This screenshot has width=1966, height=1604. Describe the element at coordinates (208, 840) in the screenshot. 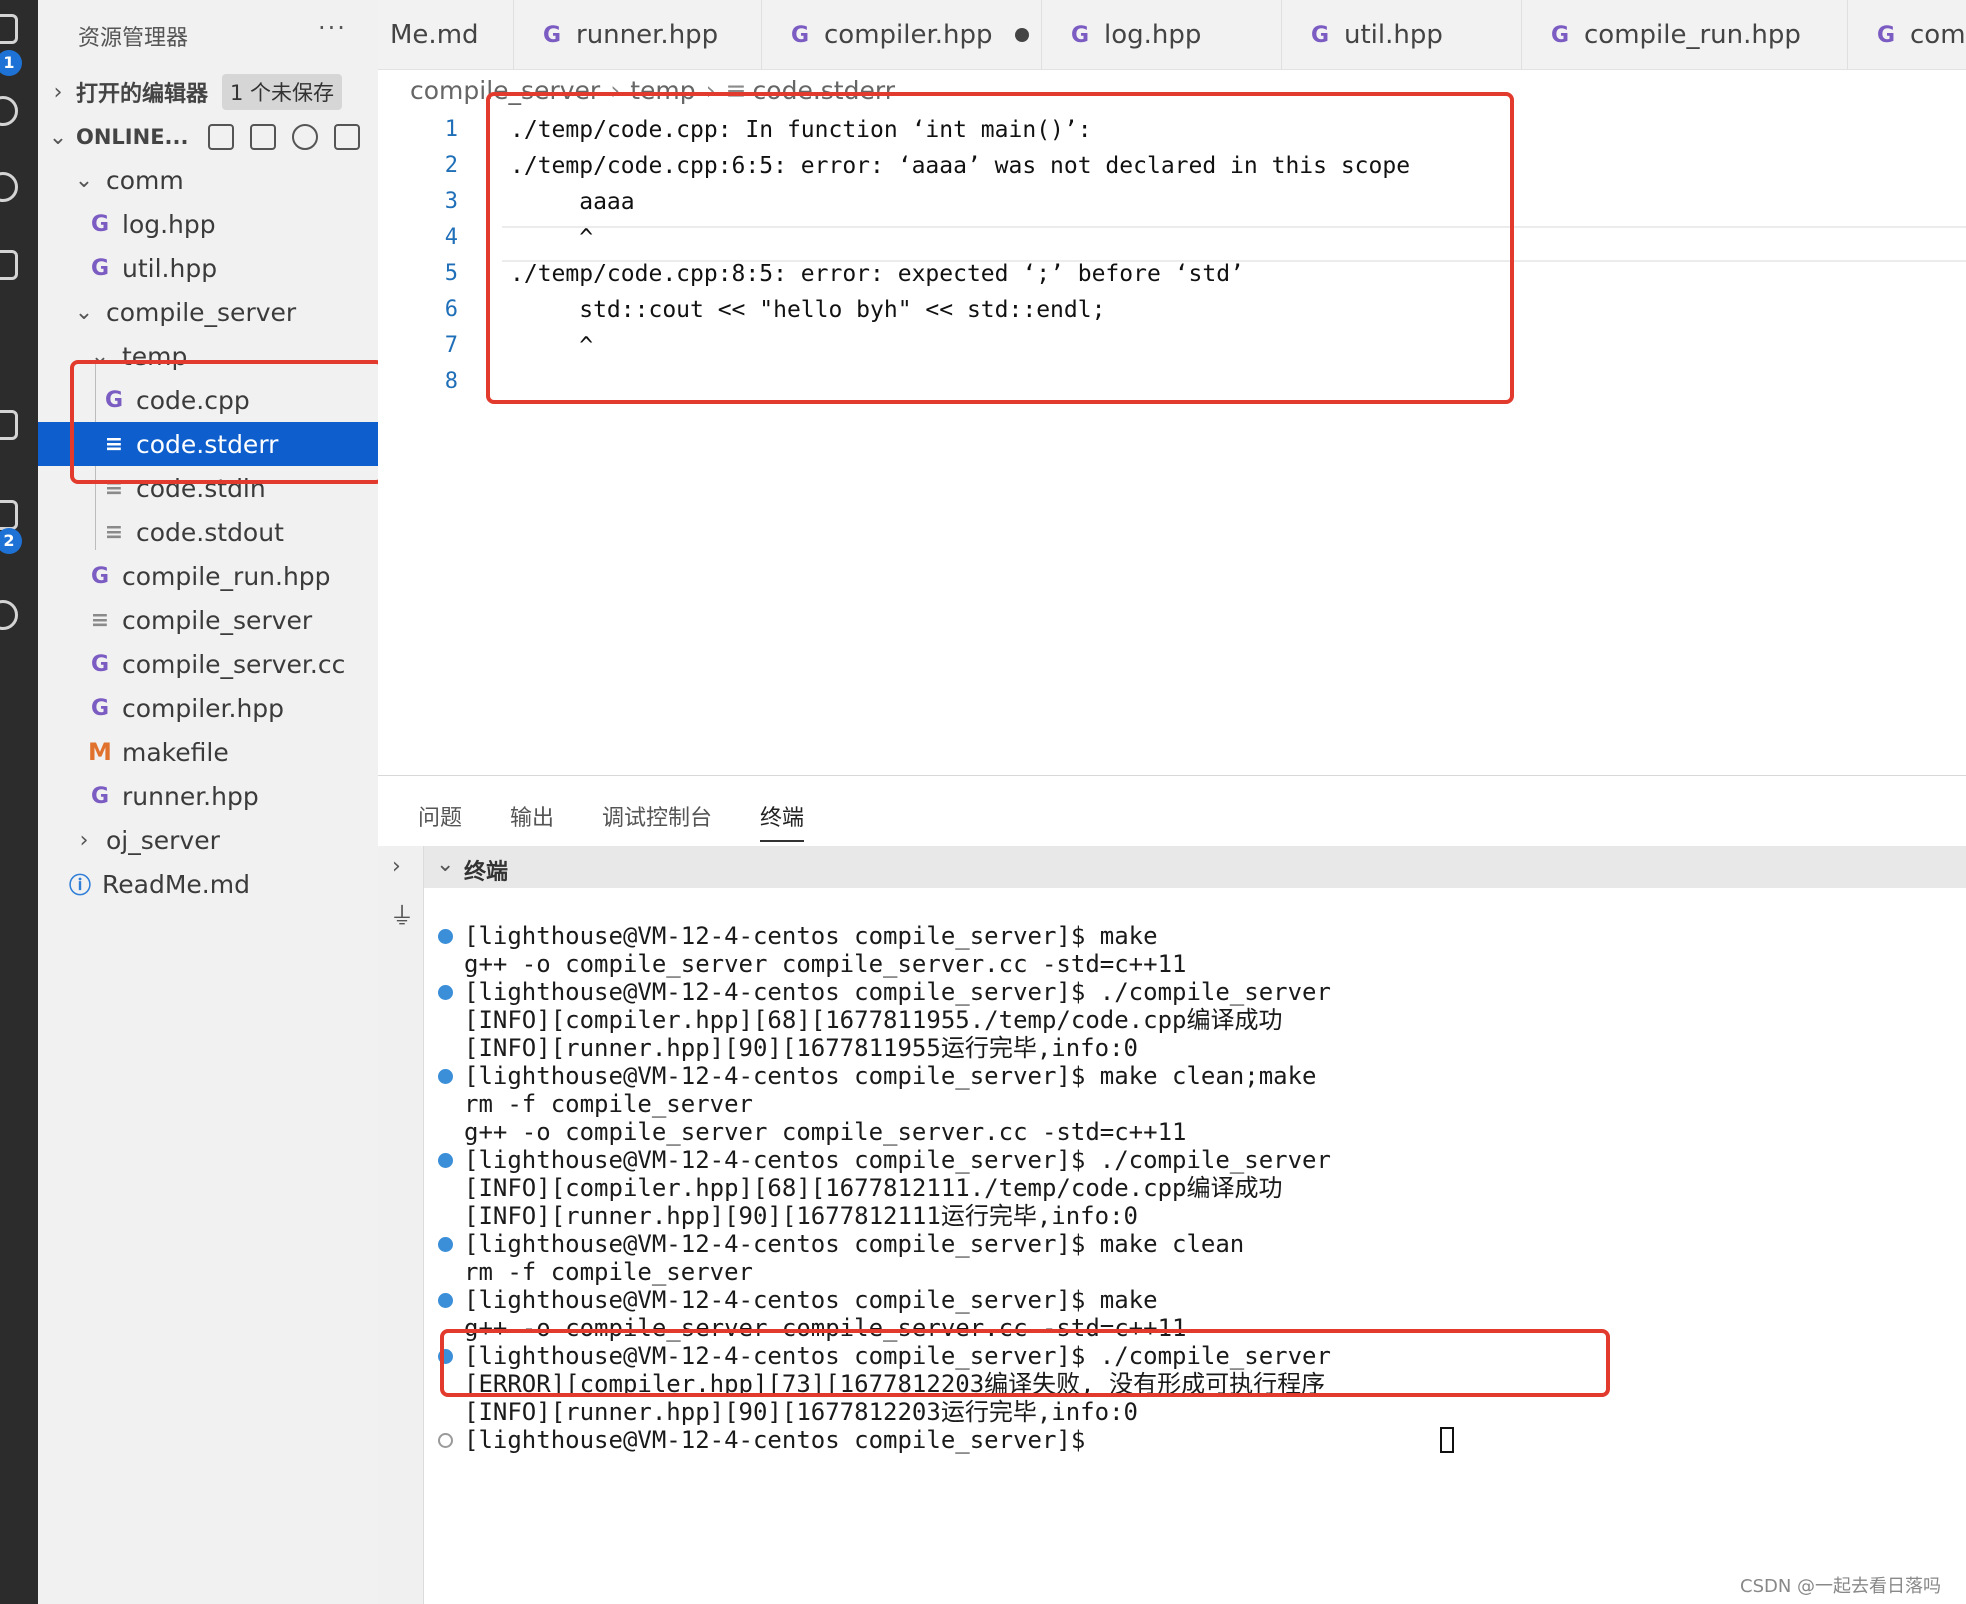

I see `tree-folder-oj-server: › oj_server` at that location.